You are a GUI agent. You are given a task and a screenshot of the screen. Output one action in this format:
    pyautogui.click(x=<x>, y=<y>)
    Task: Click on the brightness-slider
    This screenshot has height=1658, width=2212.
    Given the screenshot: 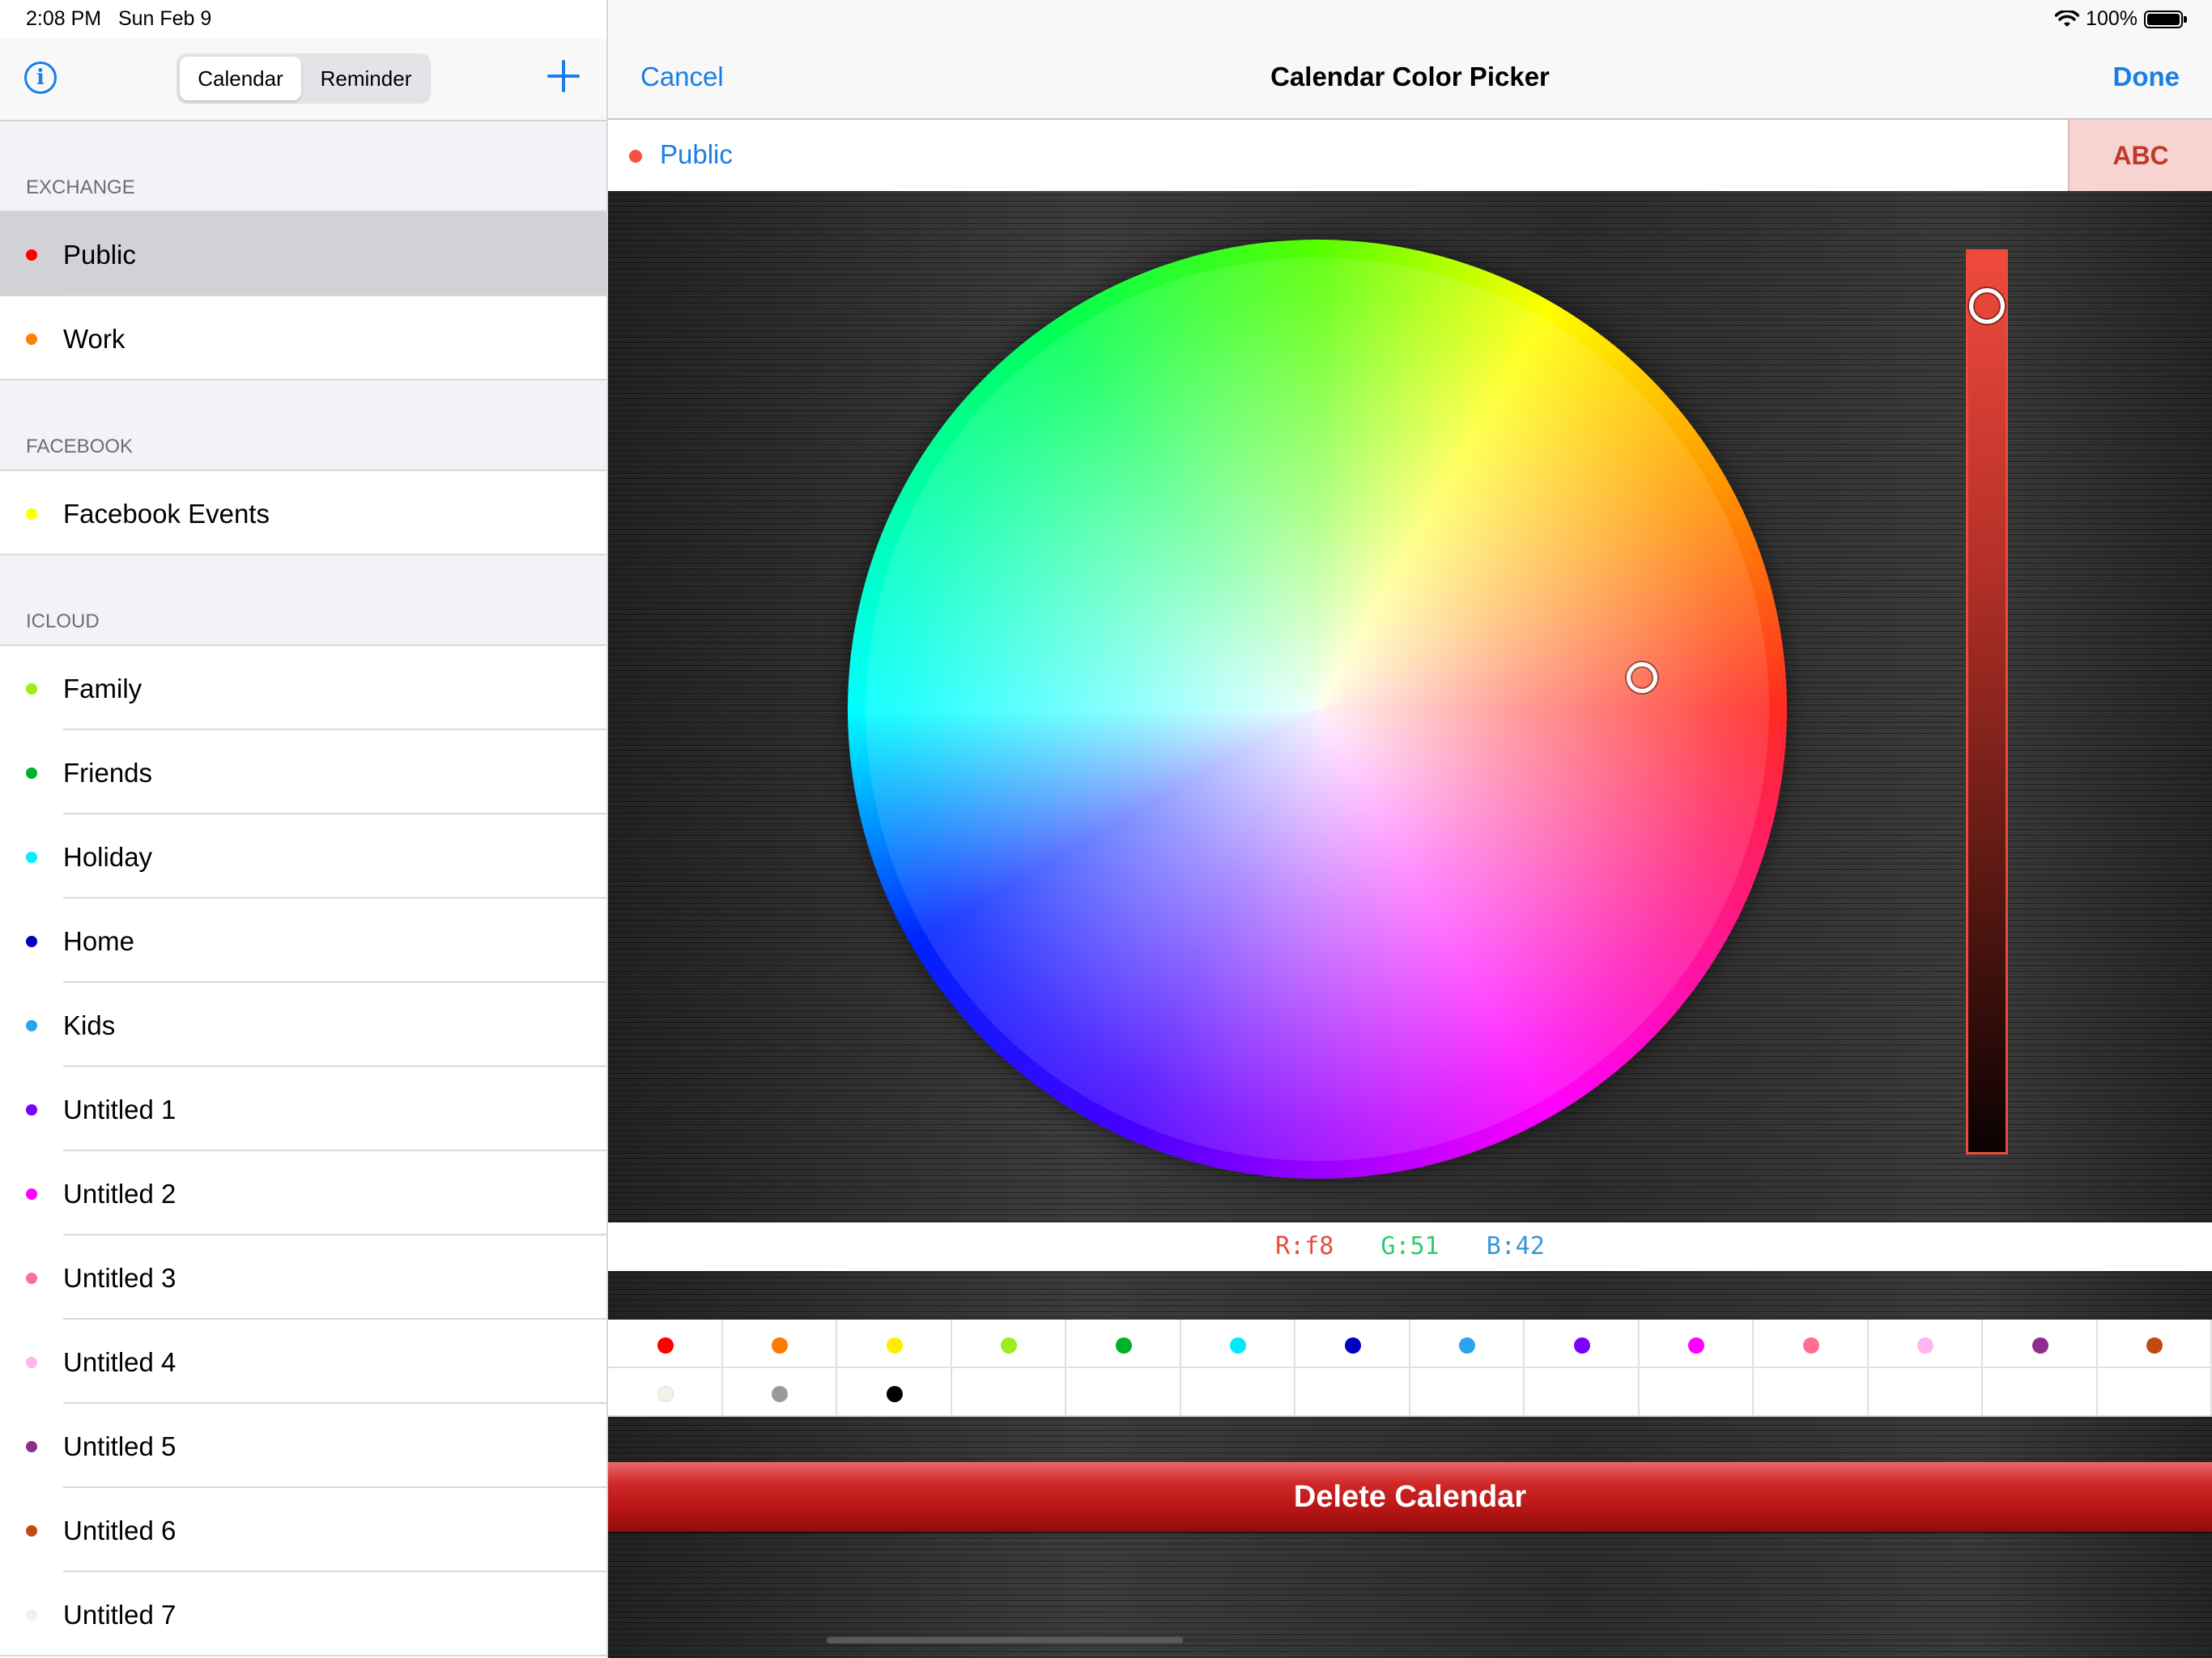 What is the action you would take?
    pyautogui.click(x=1987, y=701)
    